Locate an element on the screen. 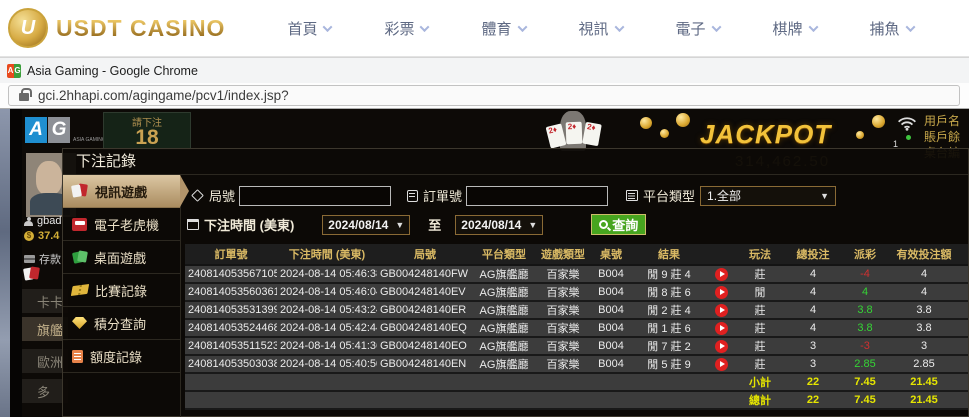 Image resolution: width=969 pixels, height=417 pixels. nav-item-sports: 體育 is located at coordinates (504, 28).